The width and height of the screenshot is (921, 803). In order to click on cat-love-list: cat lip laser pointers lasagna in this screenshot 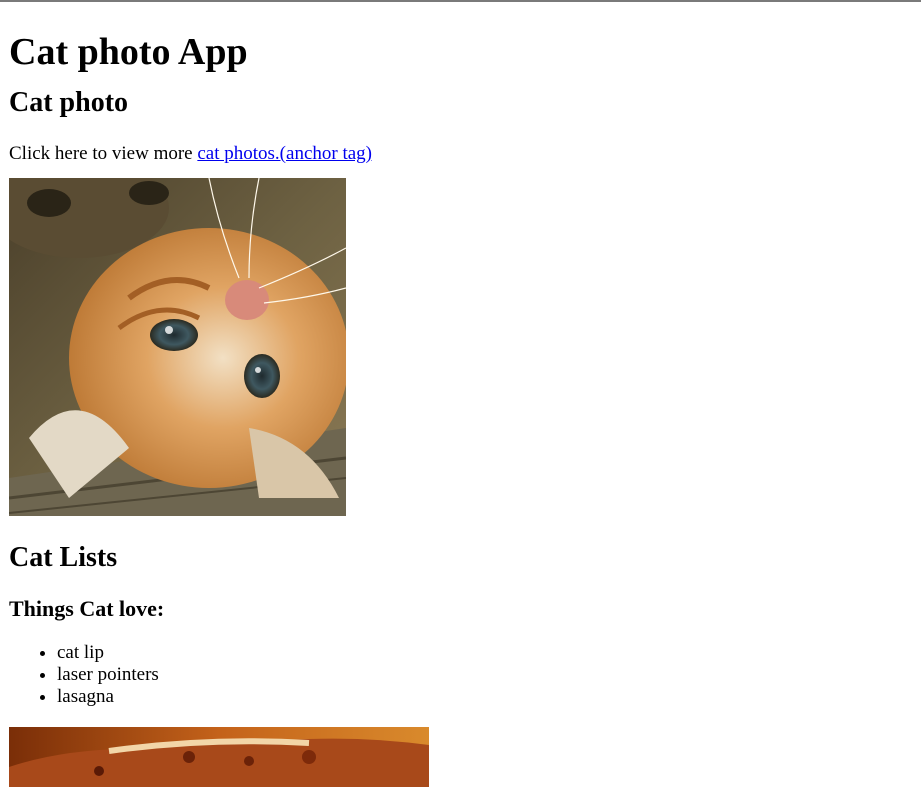, I will do `click(465, 675)`.